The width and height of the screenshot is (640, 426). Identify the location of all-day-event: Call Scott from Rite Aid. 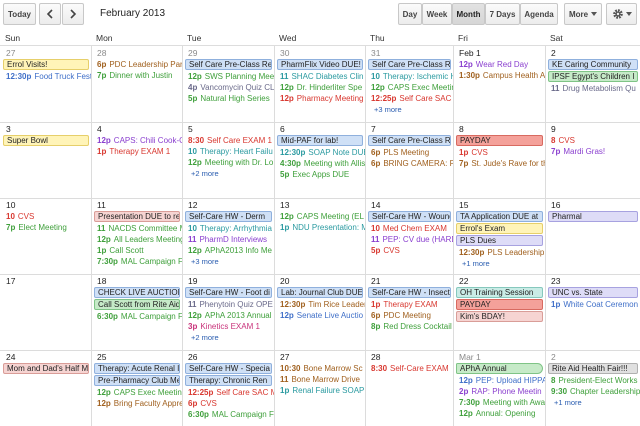
(137, 304).